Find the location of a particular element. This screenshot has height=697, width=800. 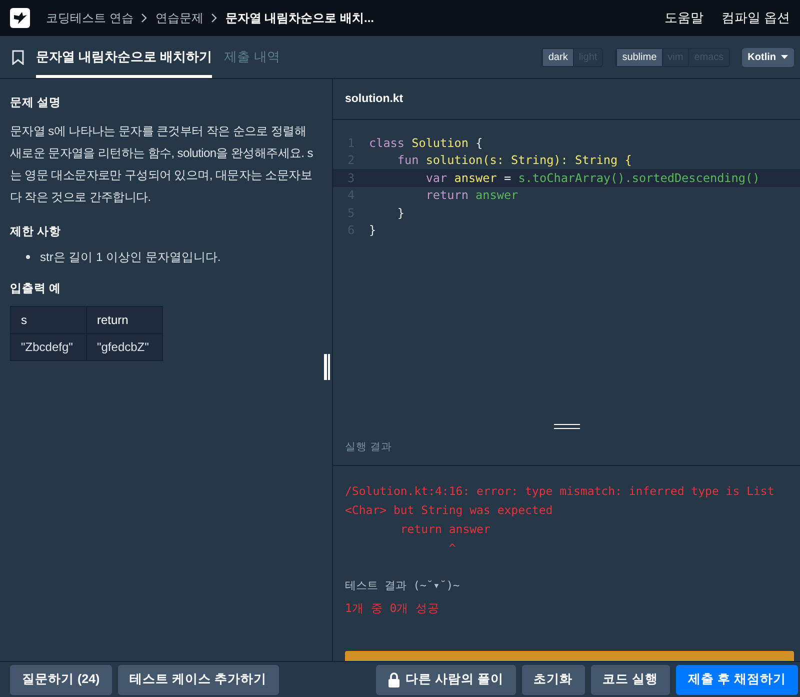

section-heading: 문제 설명 is located at coordinates (36, 103).